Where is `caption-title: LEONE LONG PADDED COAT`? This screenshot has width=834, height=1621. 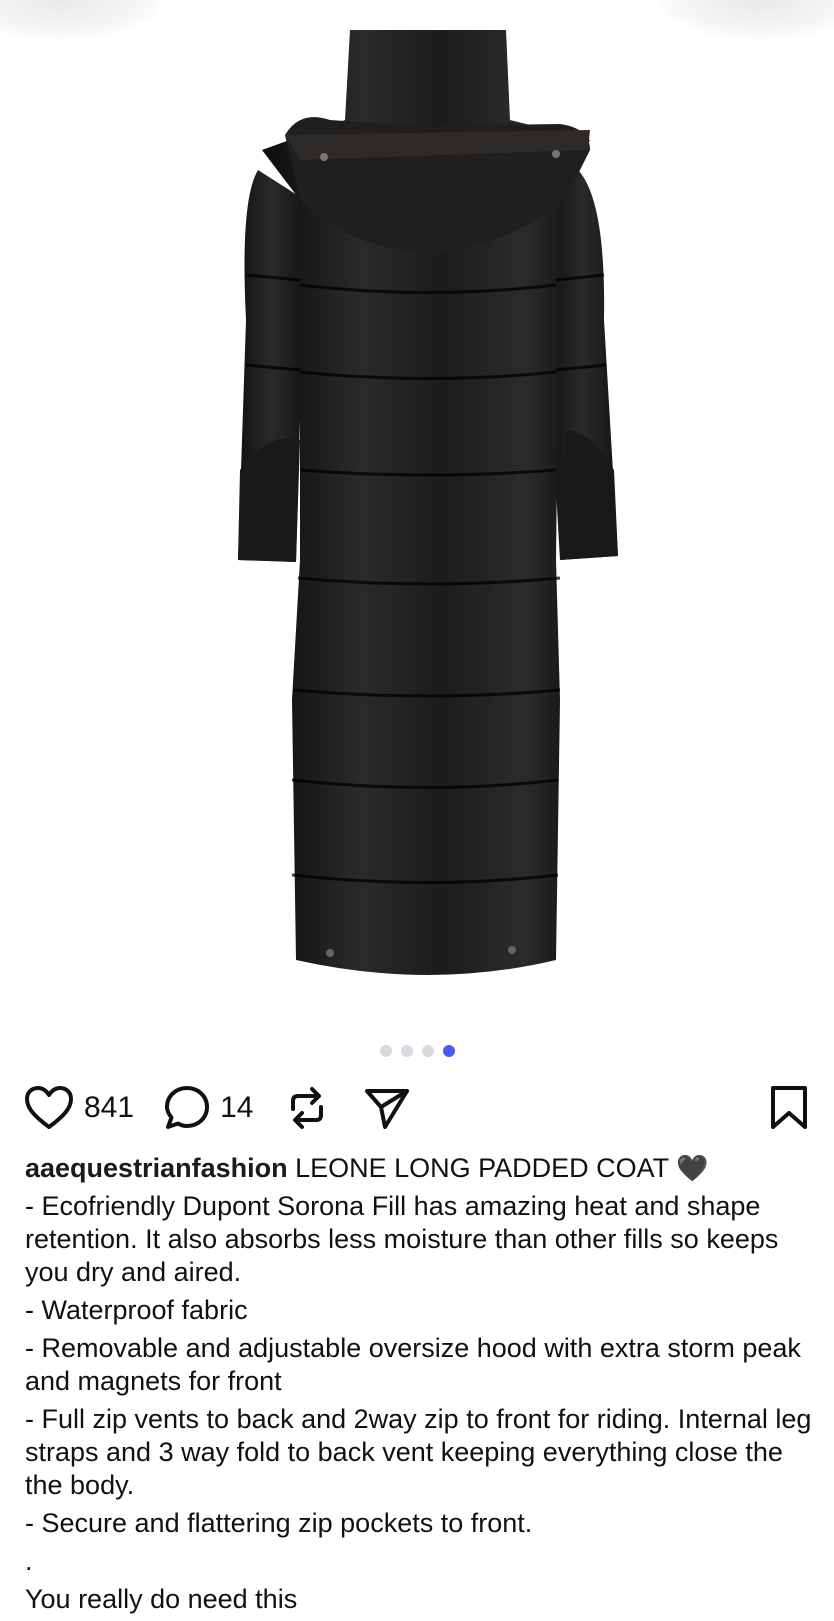
caption-title: LEONE LONG PADDED COAT is located at coordinates (482, 1168).